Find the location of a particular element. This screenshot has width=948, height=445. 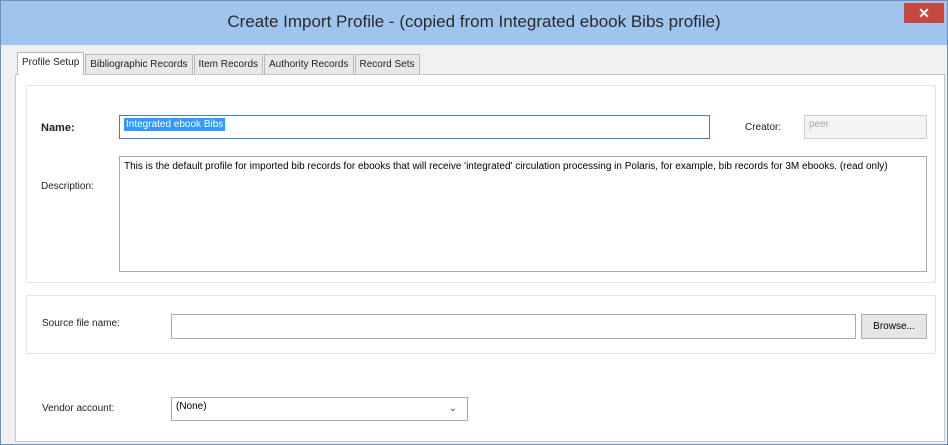

name-value: Integrated ebook Bibs is located at coordinates (175, 124).